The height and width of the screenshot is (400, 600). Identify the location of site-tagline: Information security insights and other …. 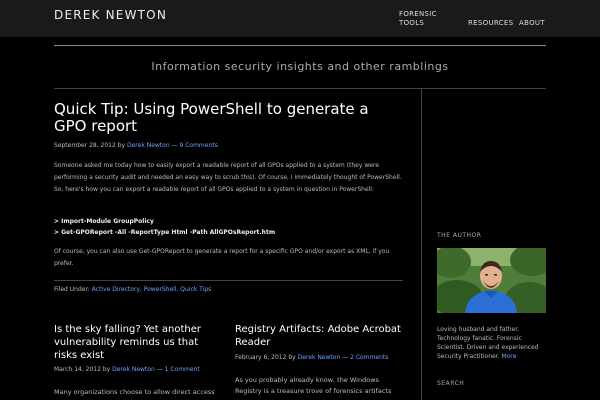
(300, 66).